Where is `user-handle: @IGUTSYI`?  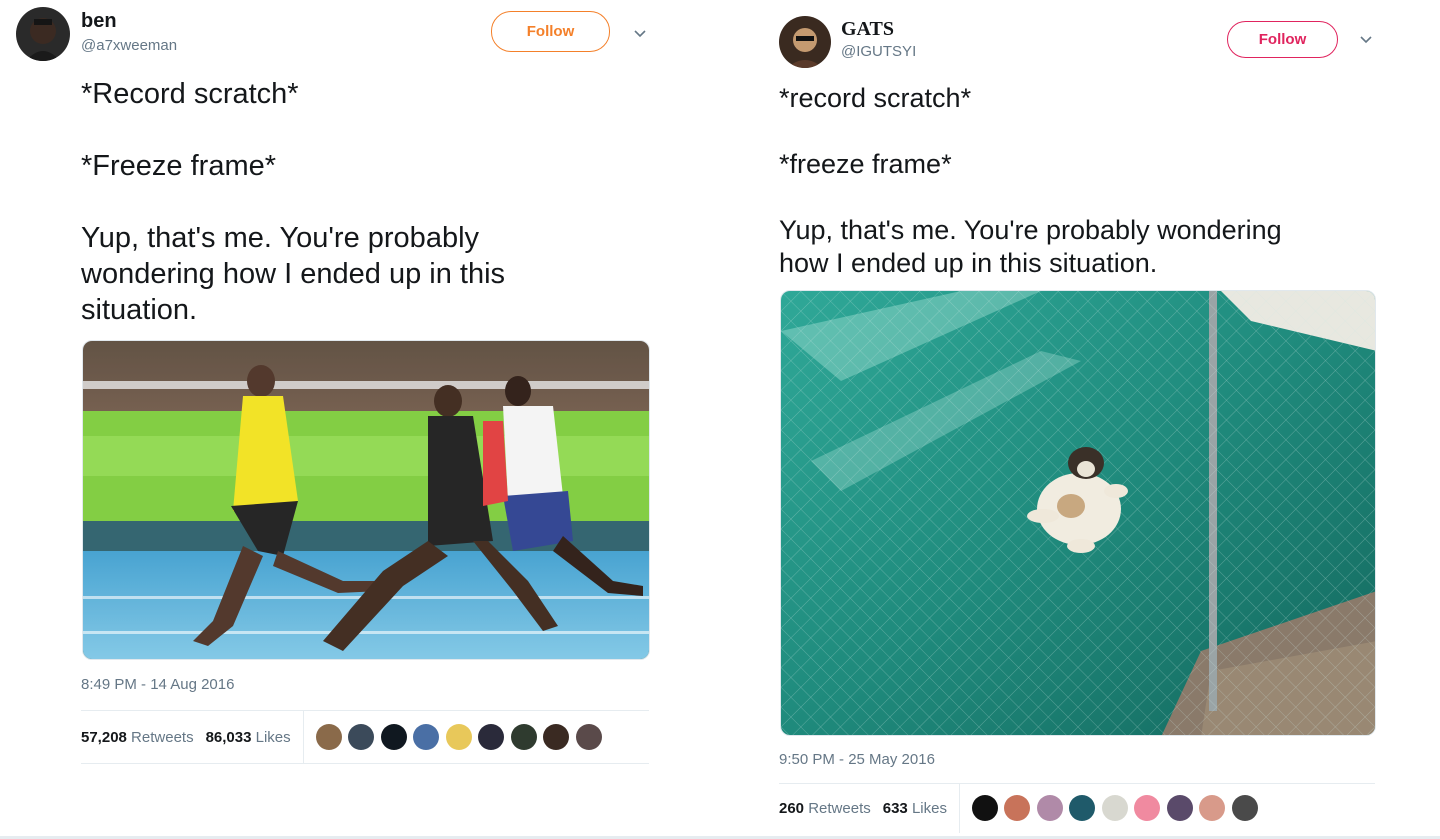 user-handle: @IGUTSYI is located at coordinates (878, 51).